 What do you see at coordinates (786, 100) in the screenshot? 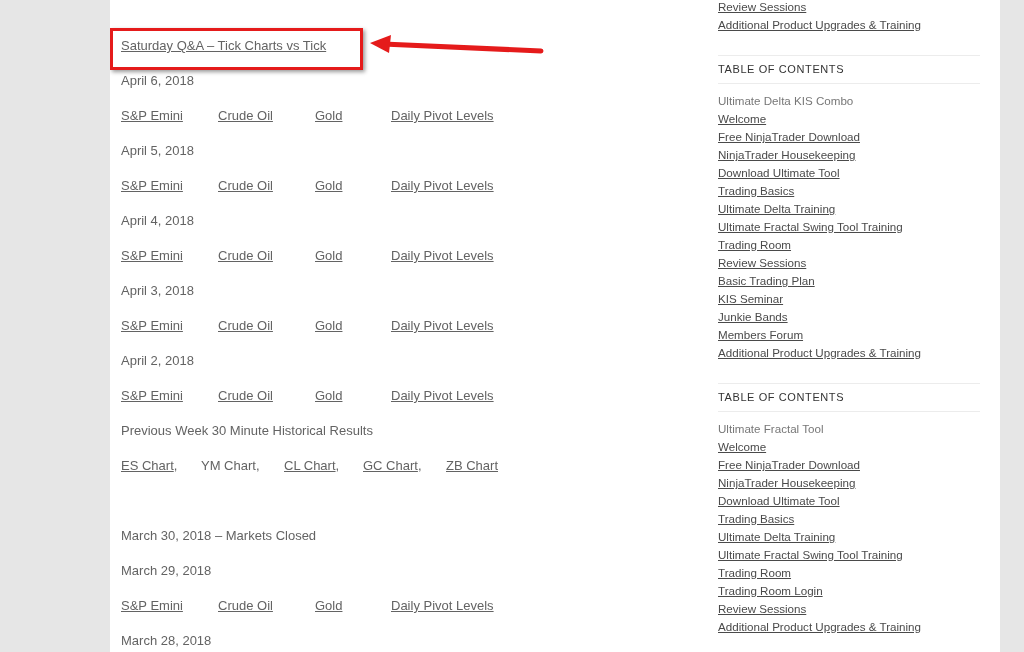
I see `section-subtitle: Ultimate Delta KIS Combo` at bounding box center [786, 100].